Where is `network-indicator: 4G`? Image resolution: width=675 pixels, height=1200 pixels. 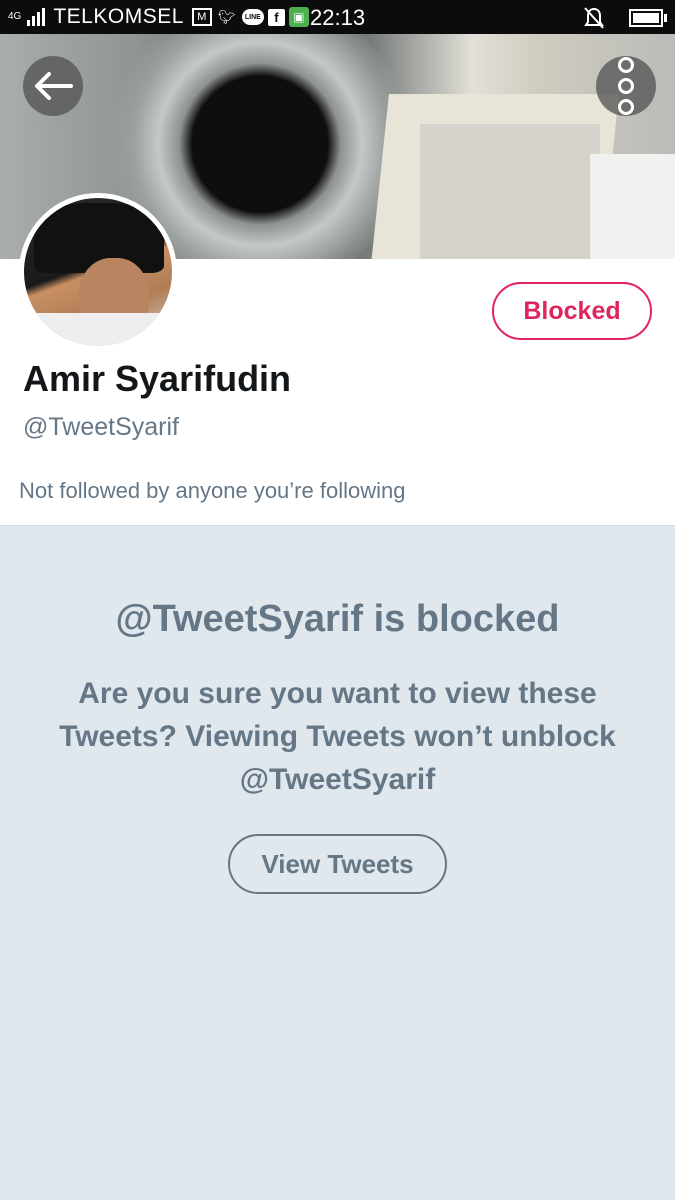
network-indicator: 4G is located at coordinates (14, 17).